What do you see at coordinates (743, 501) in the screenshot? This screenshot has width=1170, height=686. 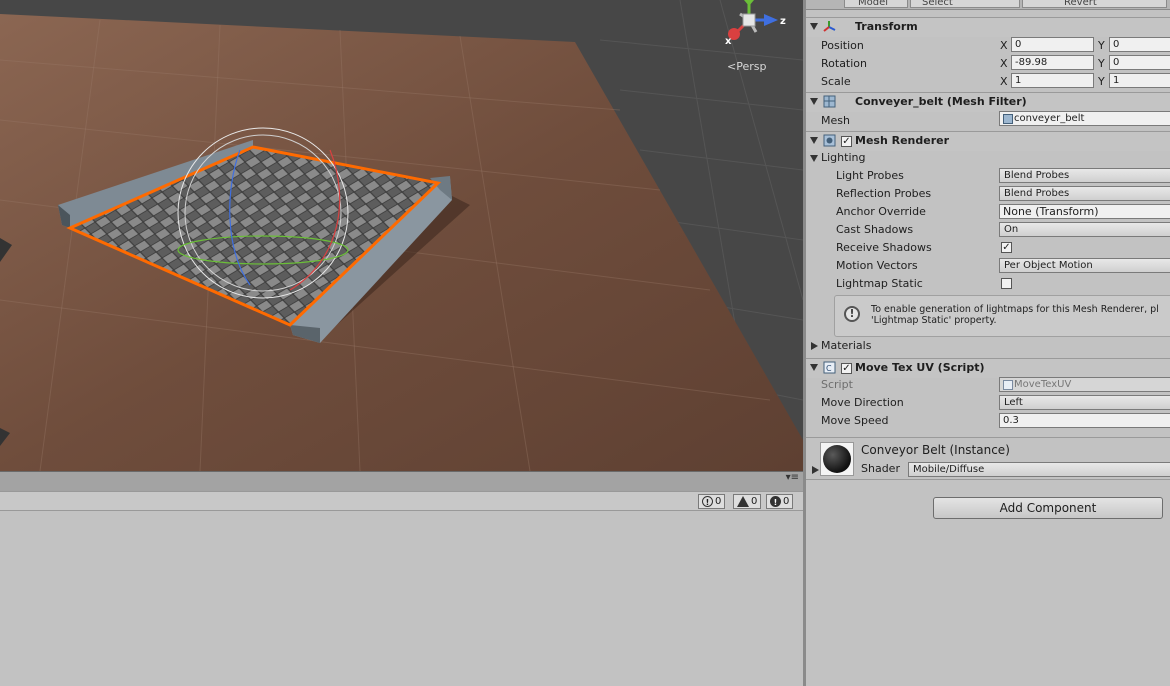 I see `warning-icon` at bounding box center [743, 501].